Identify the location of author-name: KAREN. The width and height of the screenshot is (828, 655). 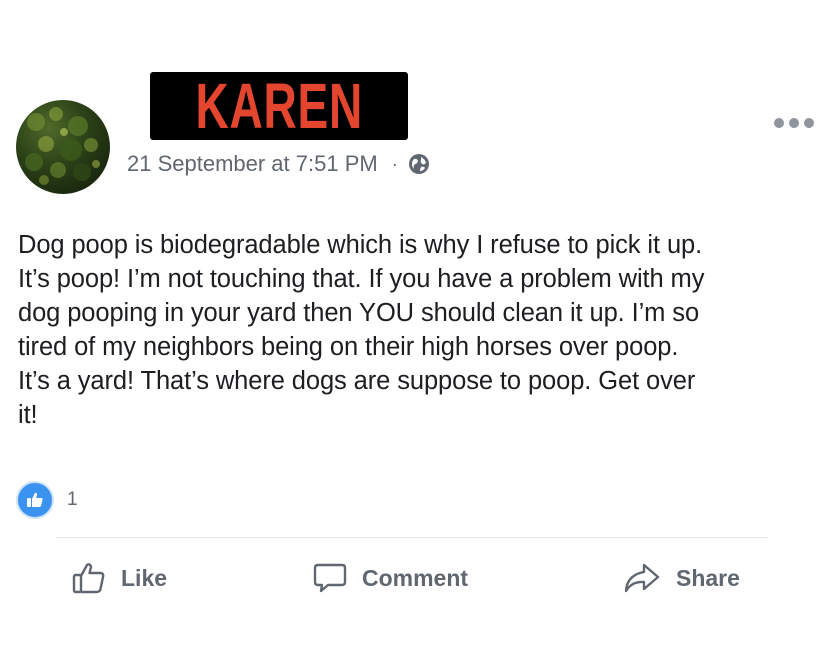
(279, 106).